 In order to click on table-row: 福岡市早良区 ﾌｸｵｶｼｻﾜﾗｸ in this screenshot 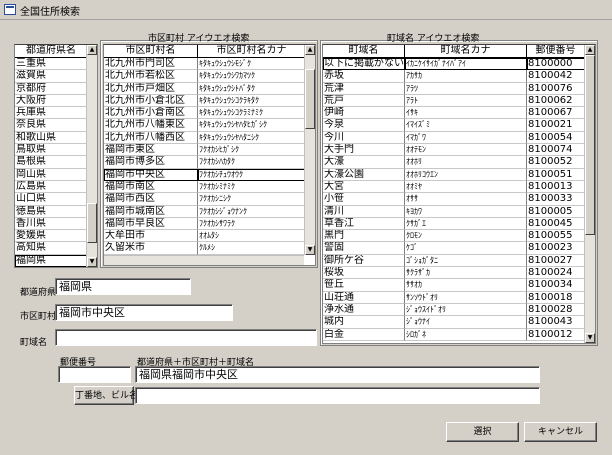, I will do `click(209, 224)`.